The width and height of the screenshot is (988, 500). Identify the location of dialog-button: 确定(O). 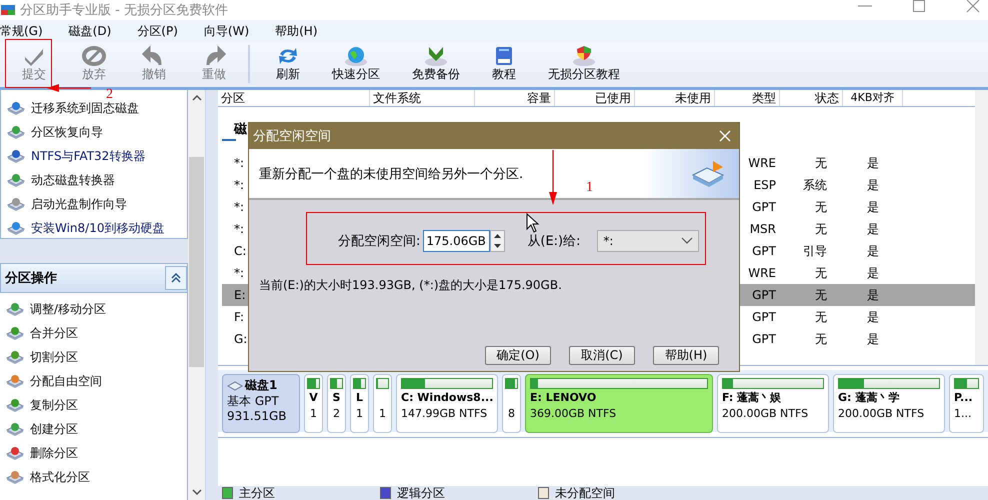
(518, 355).